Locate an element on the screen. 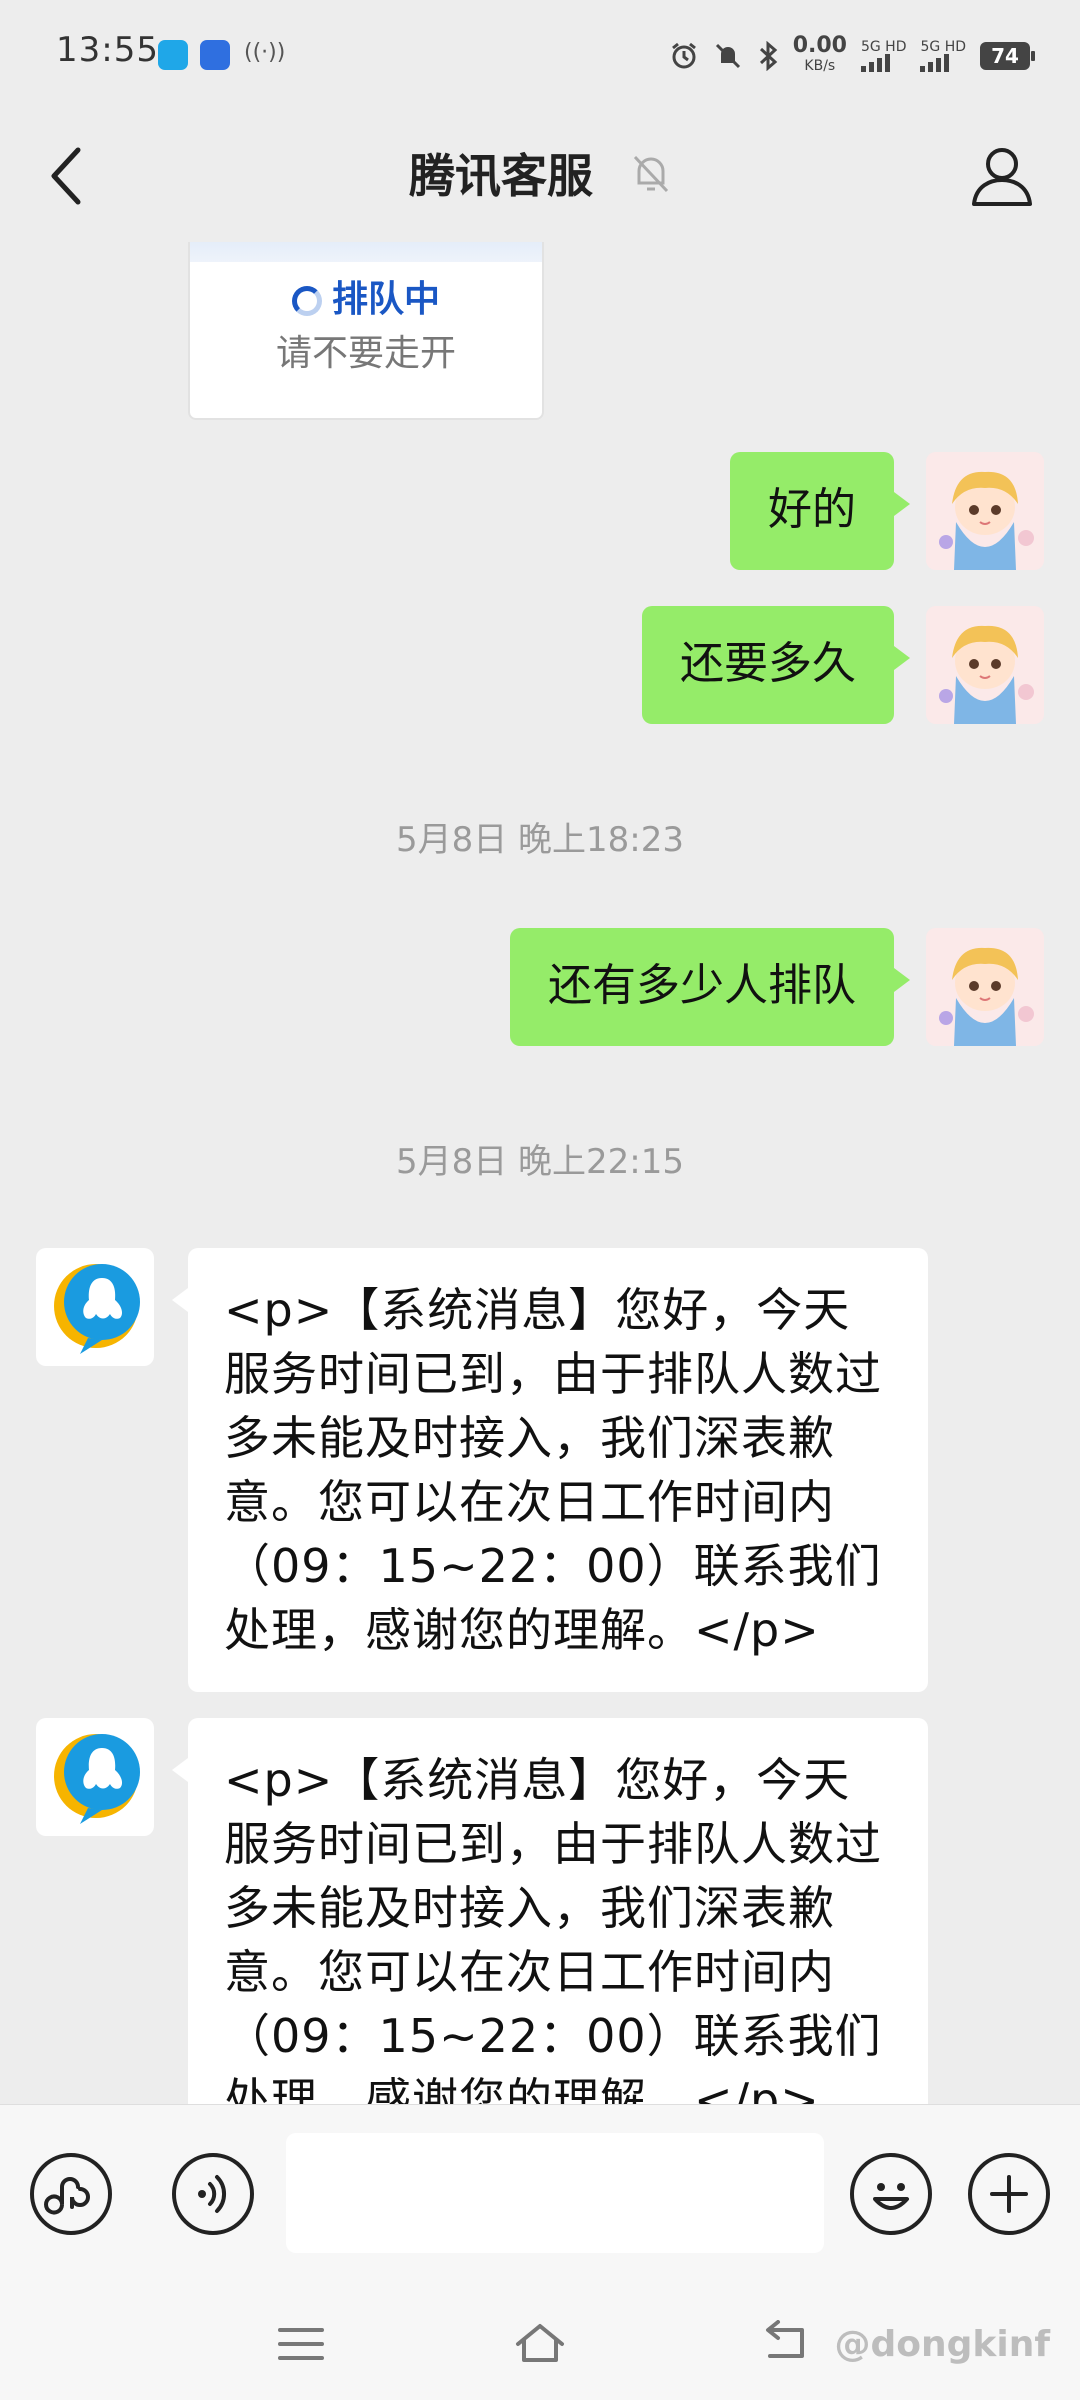  voice-icon is located at coordinates (212, 2194).